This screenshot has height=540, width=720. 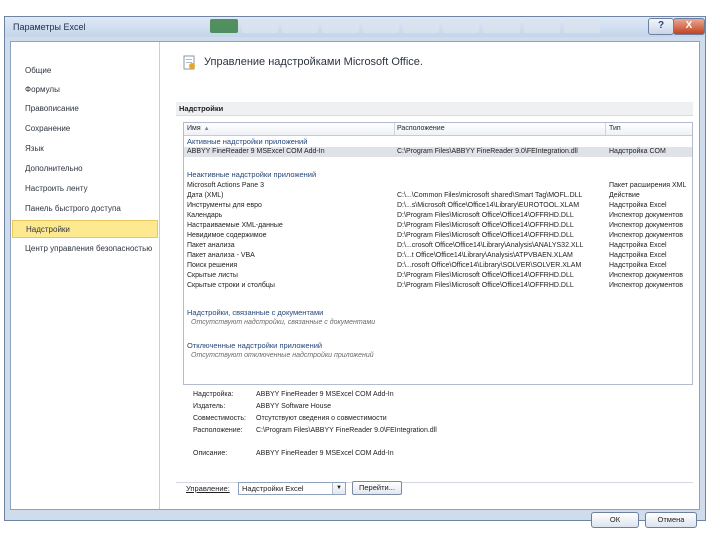 I want to click on column-header-type: Тип, so click(x=615, y=128).